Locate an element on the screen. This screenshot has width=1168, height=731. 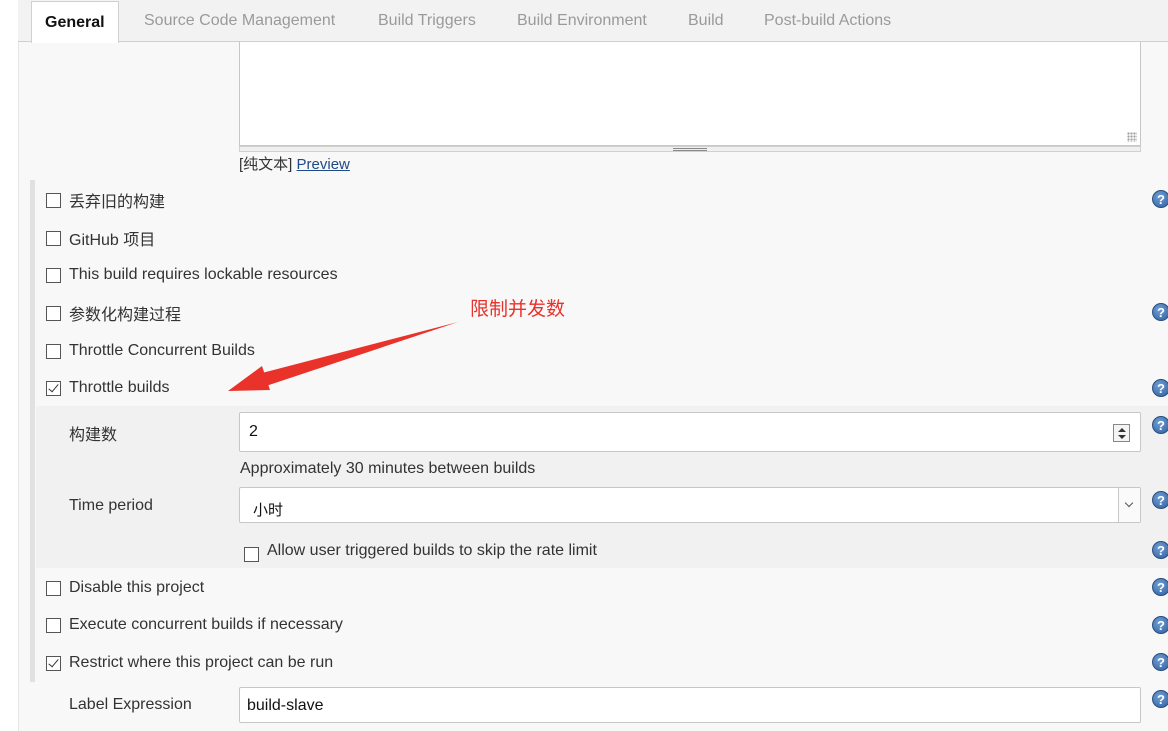
spinner-down-icon is located at coordinates (1122, 437).